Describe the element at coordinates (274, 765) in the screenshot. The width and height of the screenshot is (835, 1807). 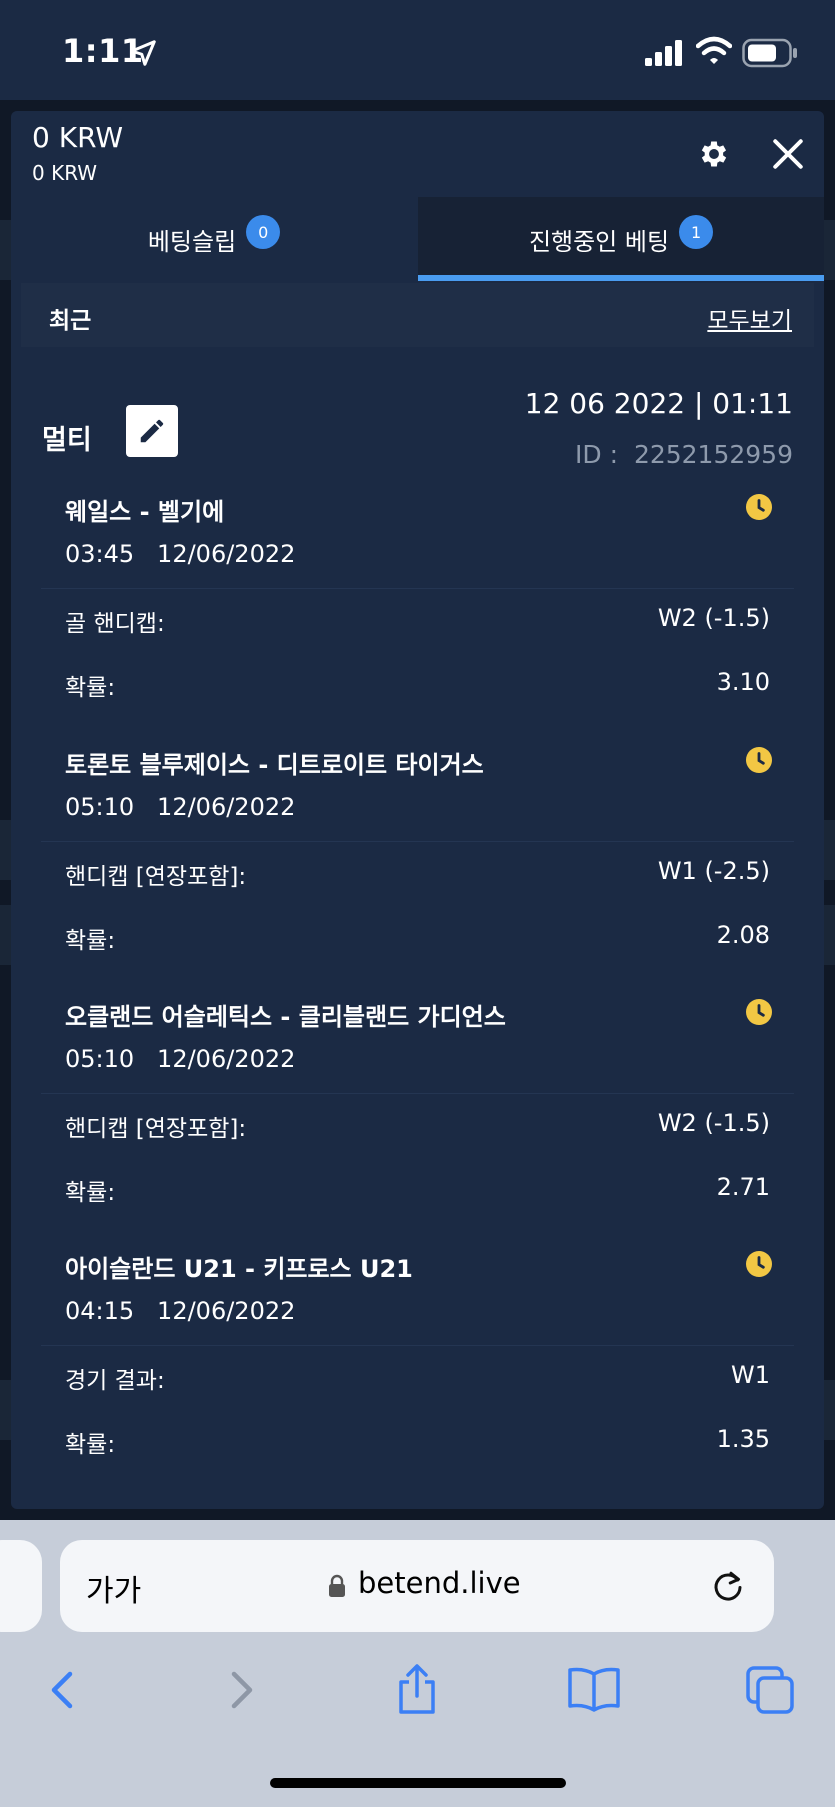
I see `event-name: 토론토 블루제이스 - 디트로이트 타이거스` at that location.